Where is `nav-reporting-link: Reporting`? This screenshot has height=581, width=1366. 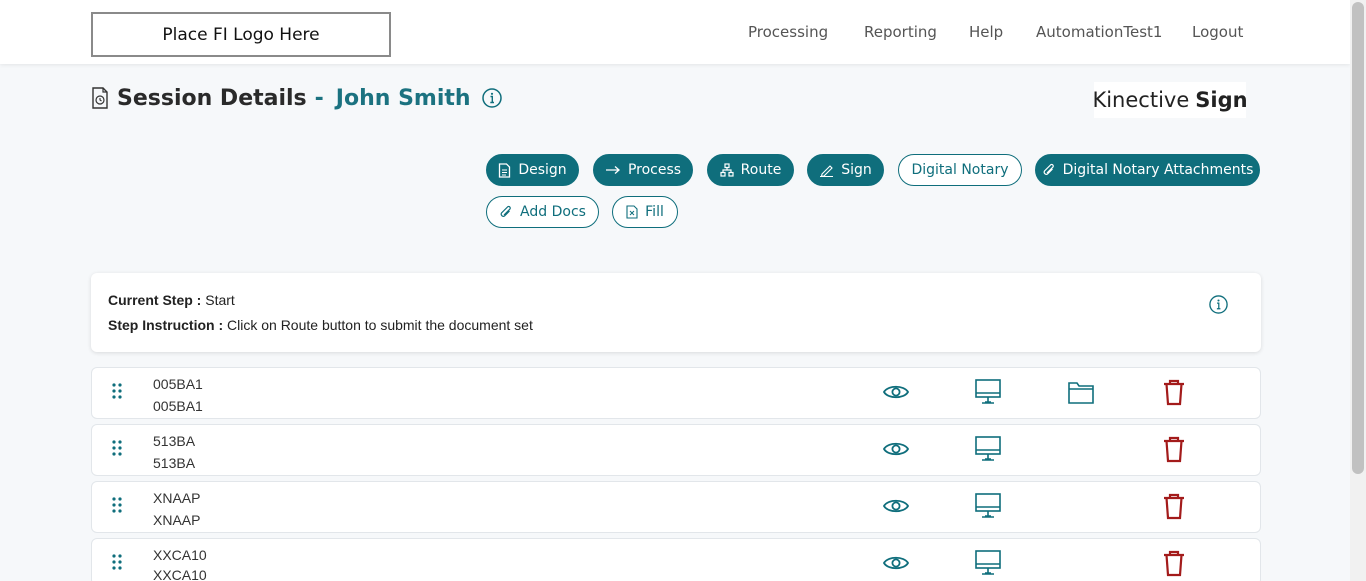
nav-reporting-link: Reporting is located at coordinates (900, 32).